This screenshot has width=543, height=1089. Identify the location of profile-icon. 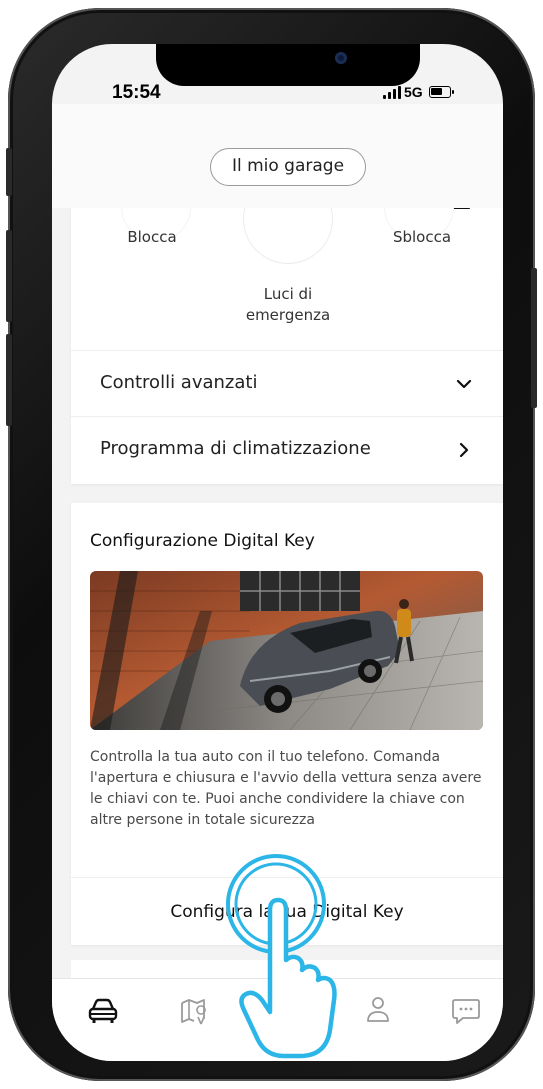
(378, 1011).